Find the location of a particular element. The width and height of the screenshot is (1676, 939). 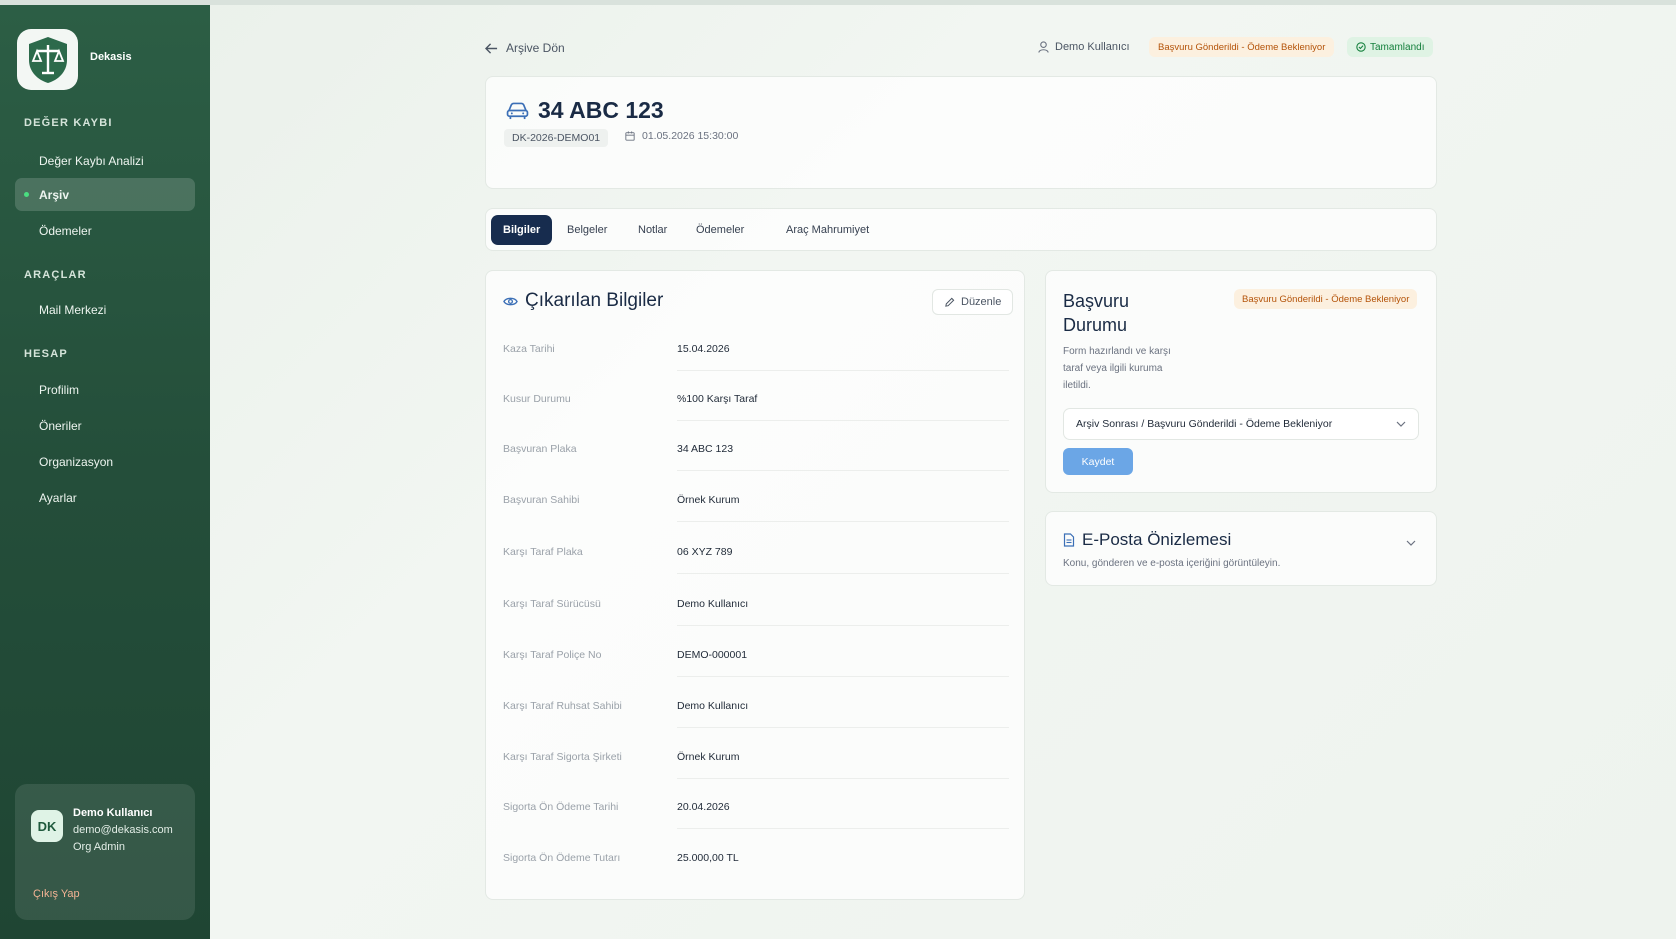

case-date-value: 01.05.2026 15:30:00 is located at coordinates (690, 136).